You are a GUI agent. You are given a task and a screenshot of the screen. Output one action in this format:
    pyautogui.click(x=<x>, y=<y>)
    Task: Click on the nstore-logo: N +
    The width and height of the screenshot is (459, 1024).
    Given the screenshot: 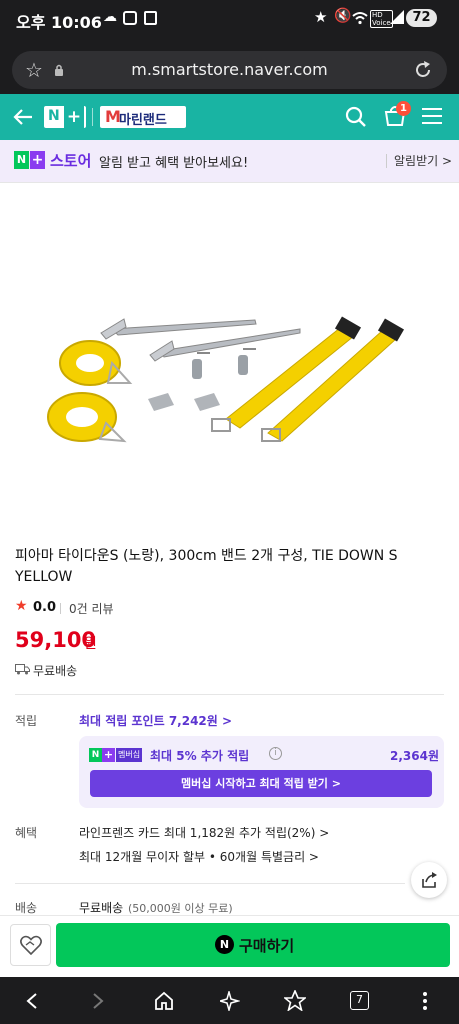 What is the action you would take?
    pyautogui.click(x=30, y=160)
    